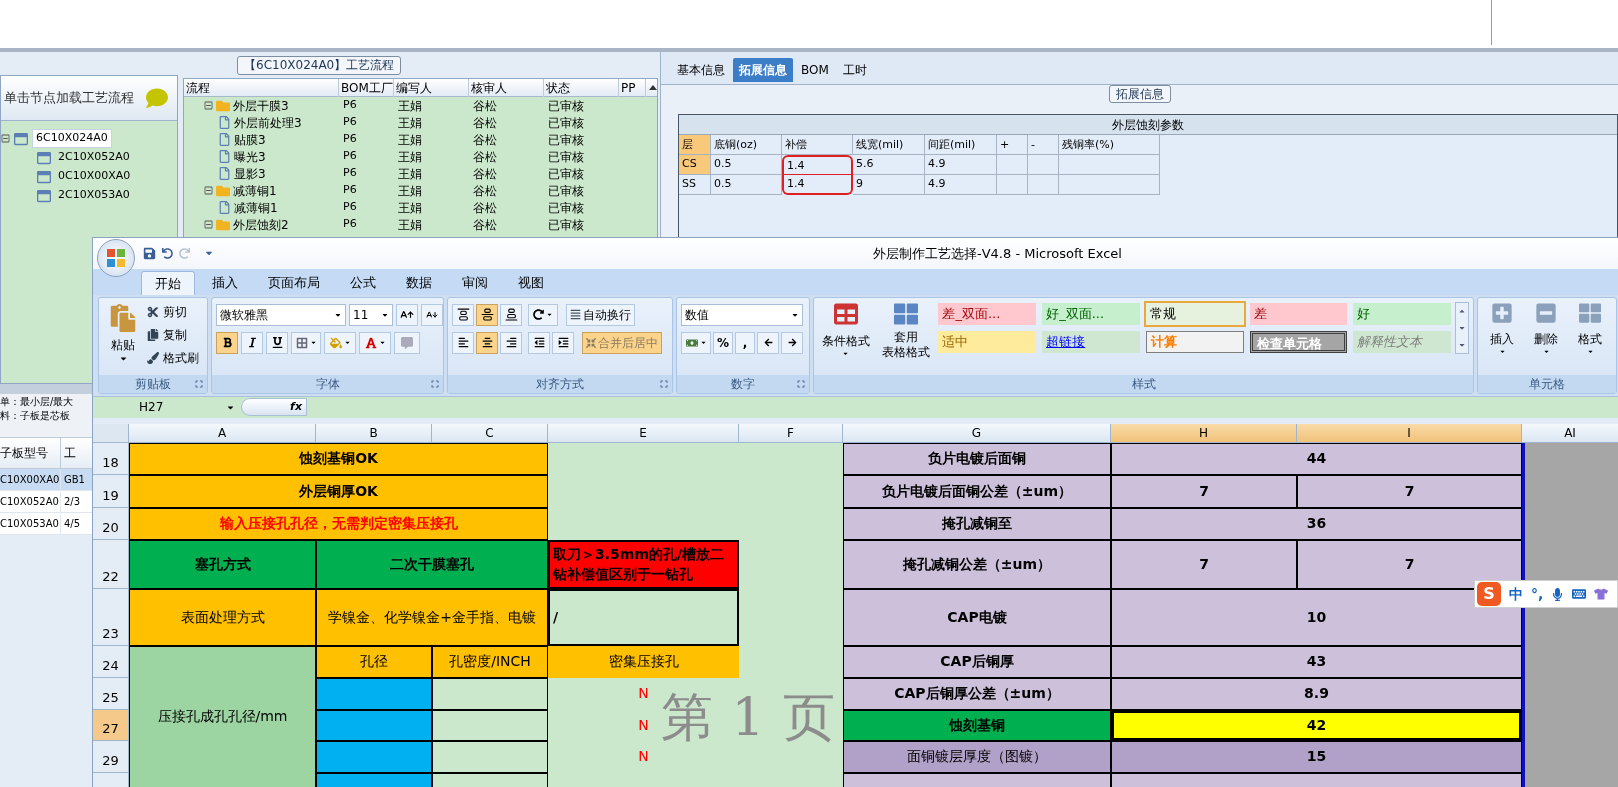 Image resolution: width=1618 pixels, height=787 pixels. What do you see at coordinates (511, 342) in the screenshot?
I see `align-right-button` at bounding box center [511, 342].